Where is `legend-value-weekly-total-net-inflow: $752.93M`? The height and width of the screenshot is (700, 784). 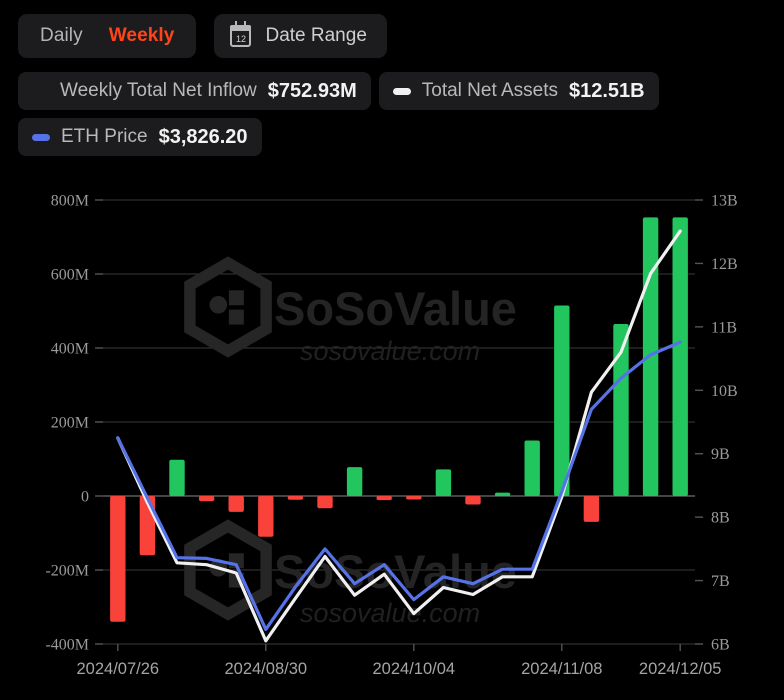 legend-value-weekly-total-net-inflow: $752.93M is located at coordinates (312, 90).